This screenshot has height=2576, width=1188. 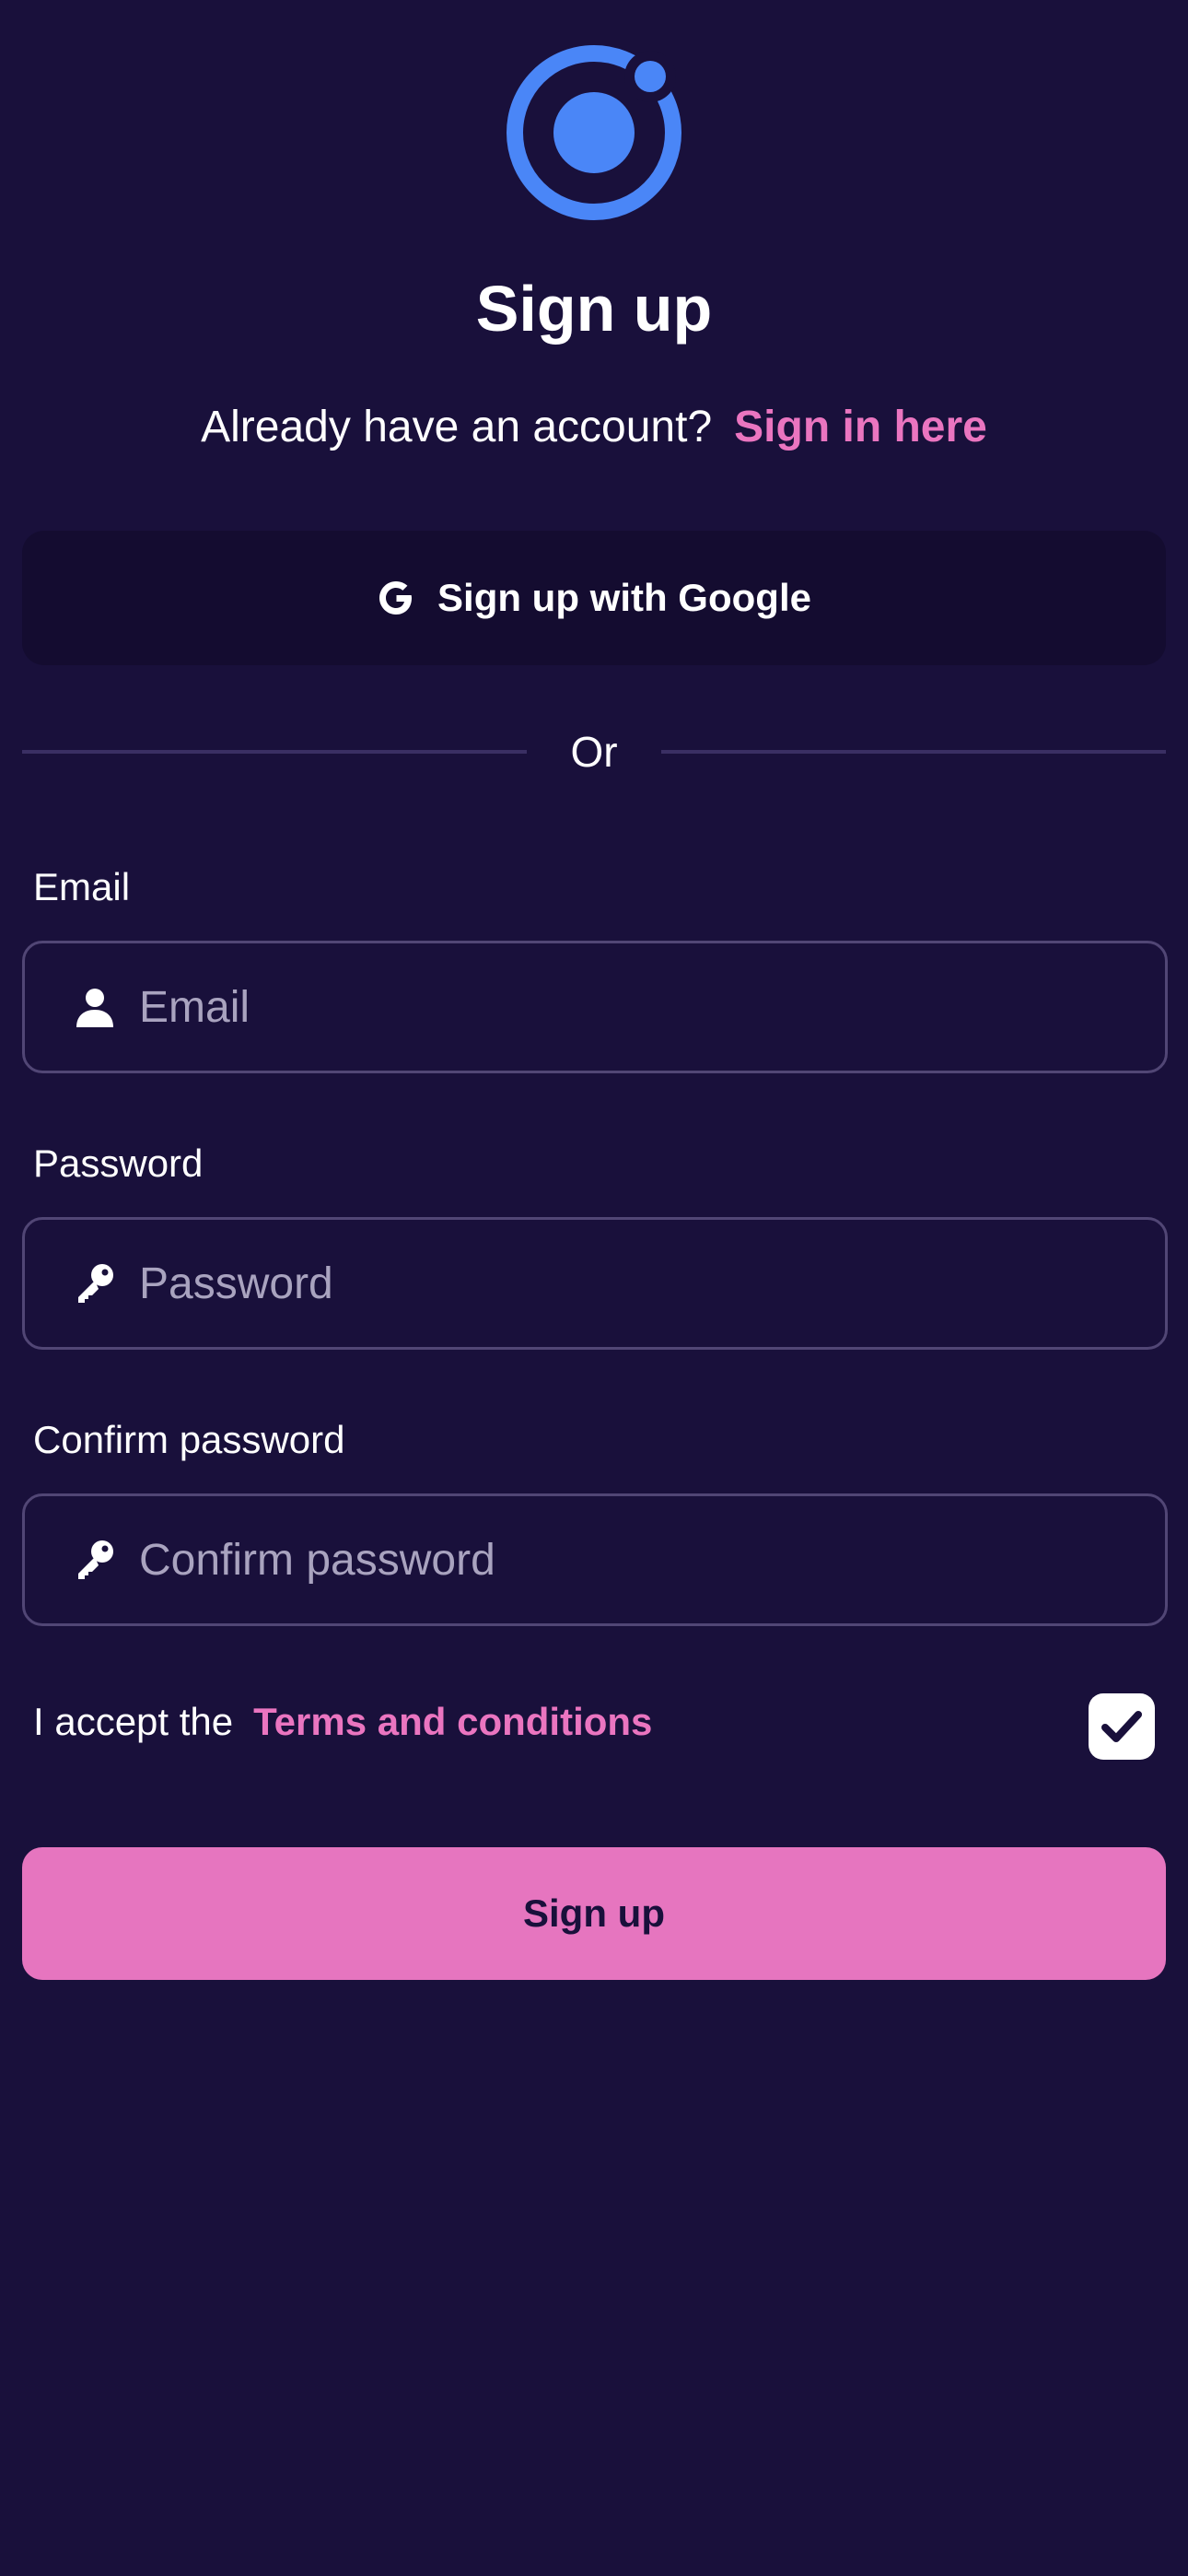 I want to click on signin-prompt: Already have an account? Sign in here, so click(x=594, y=427).